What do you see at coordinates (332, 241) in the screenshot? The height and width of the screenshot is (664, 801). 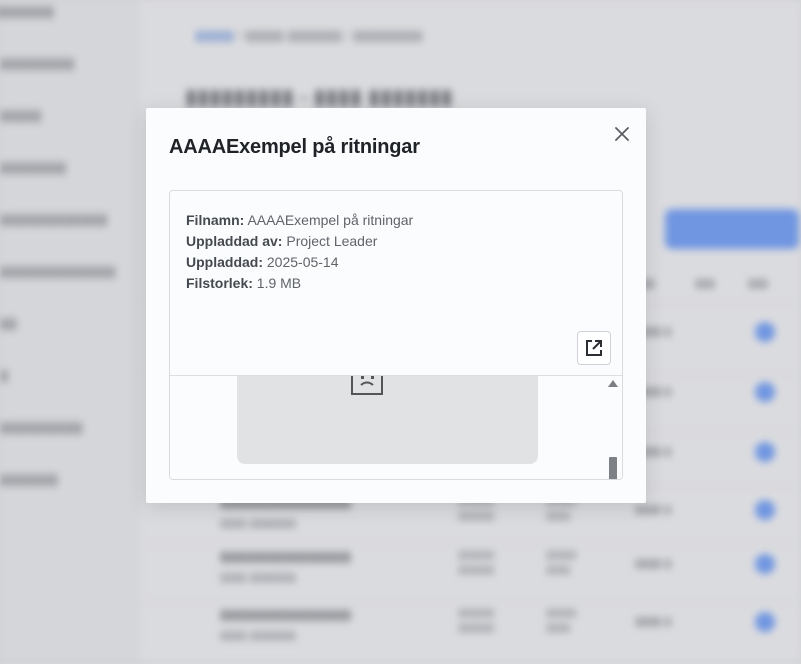 I see `uploaded-by-value: Project Leader` at bounding box center [332, 241].